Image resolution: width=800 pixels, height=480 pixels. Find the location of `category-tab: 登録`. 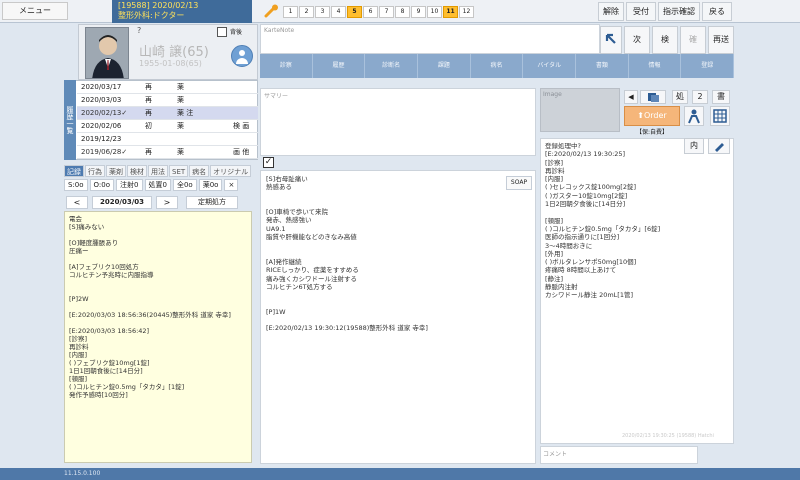

category-tab: 登録 is located at coordinates (708, 66).